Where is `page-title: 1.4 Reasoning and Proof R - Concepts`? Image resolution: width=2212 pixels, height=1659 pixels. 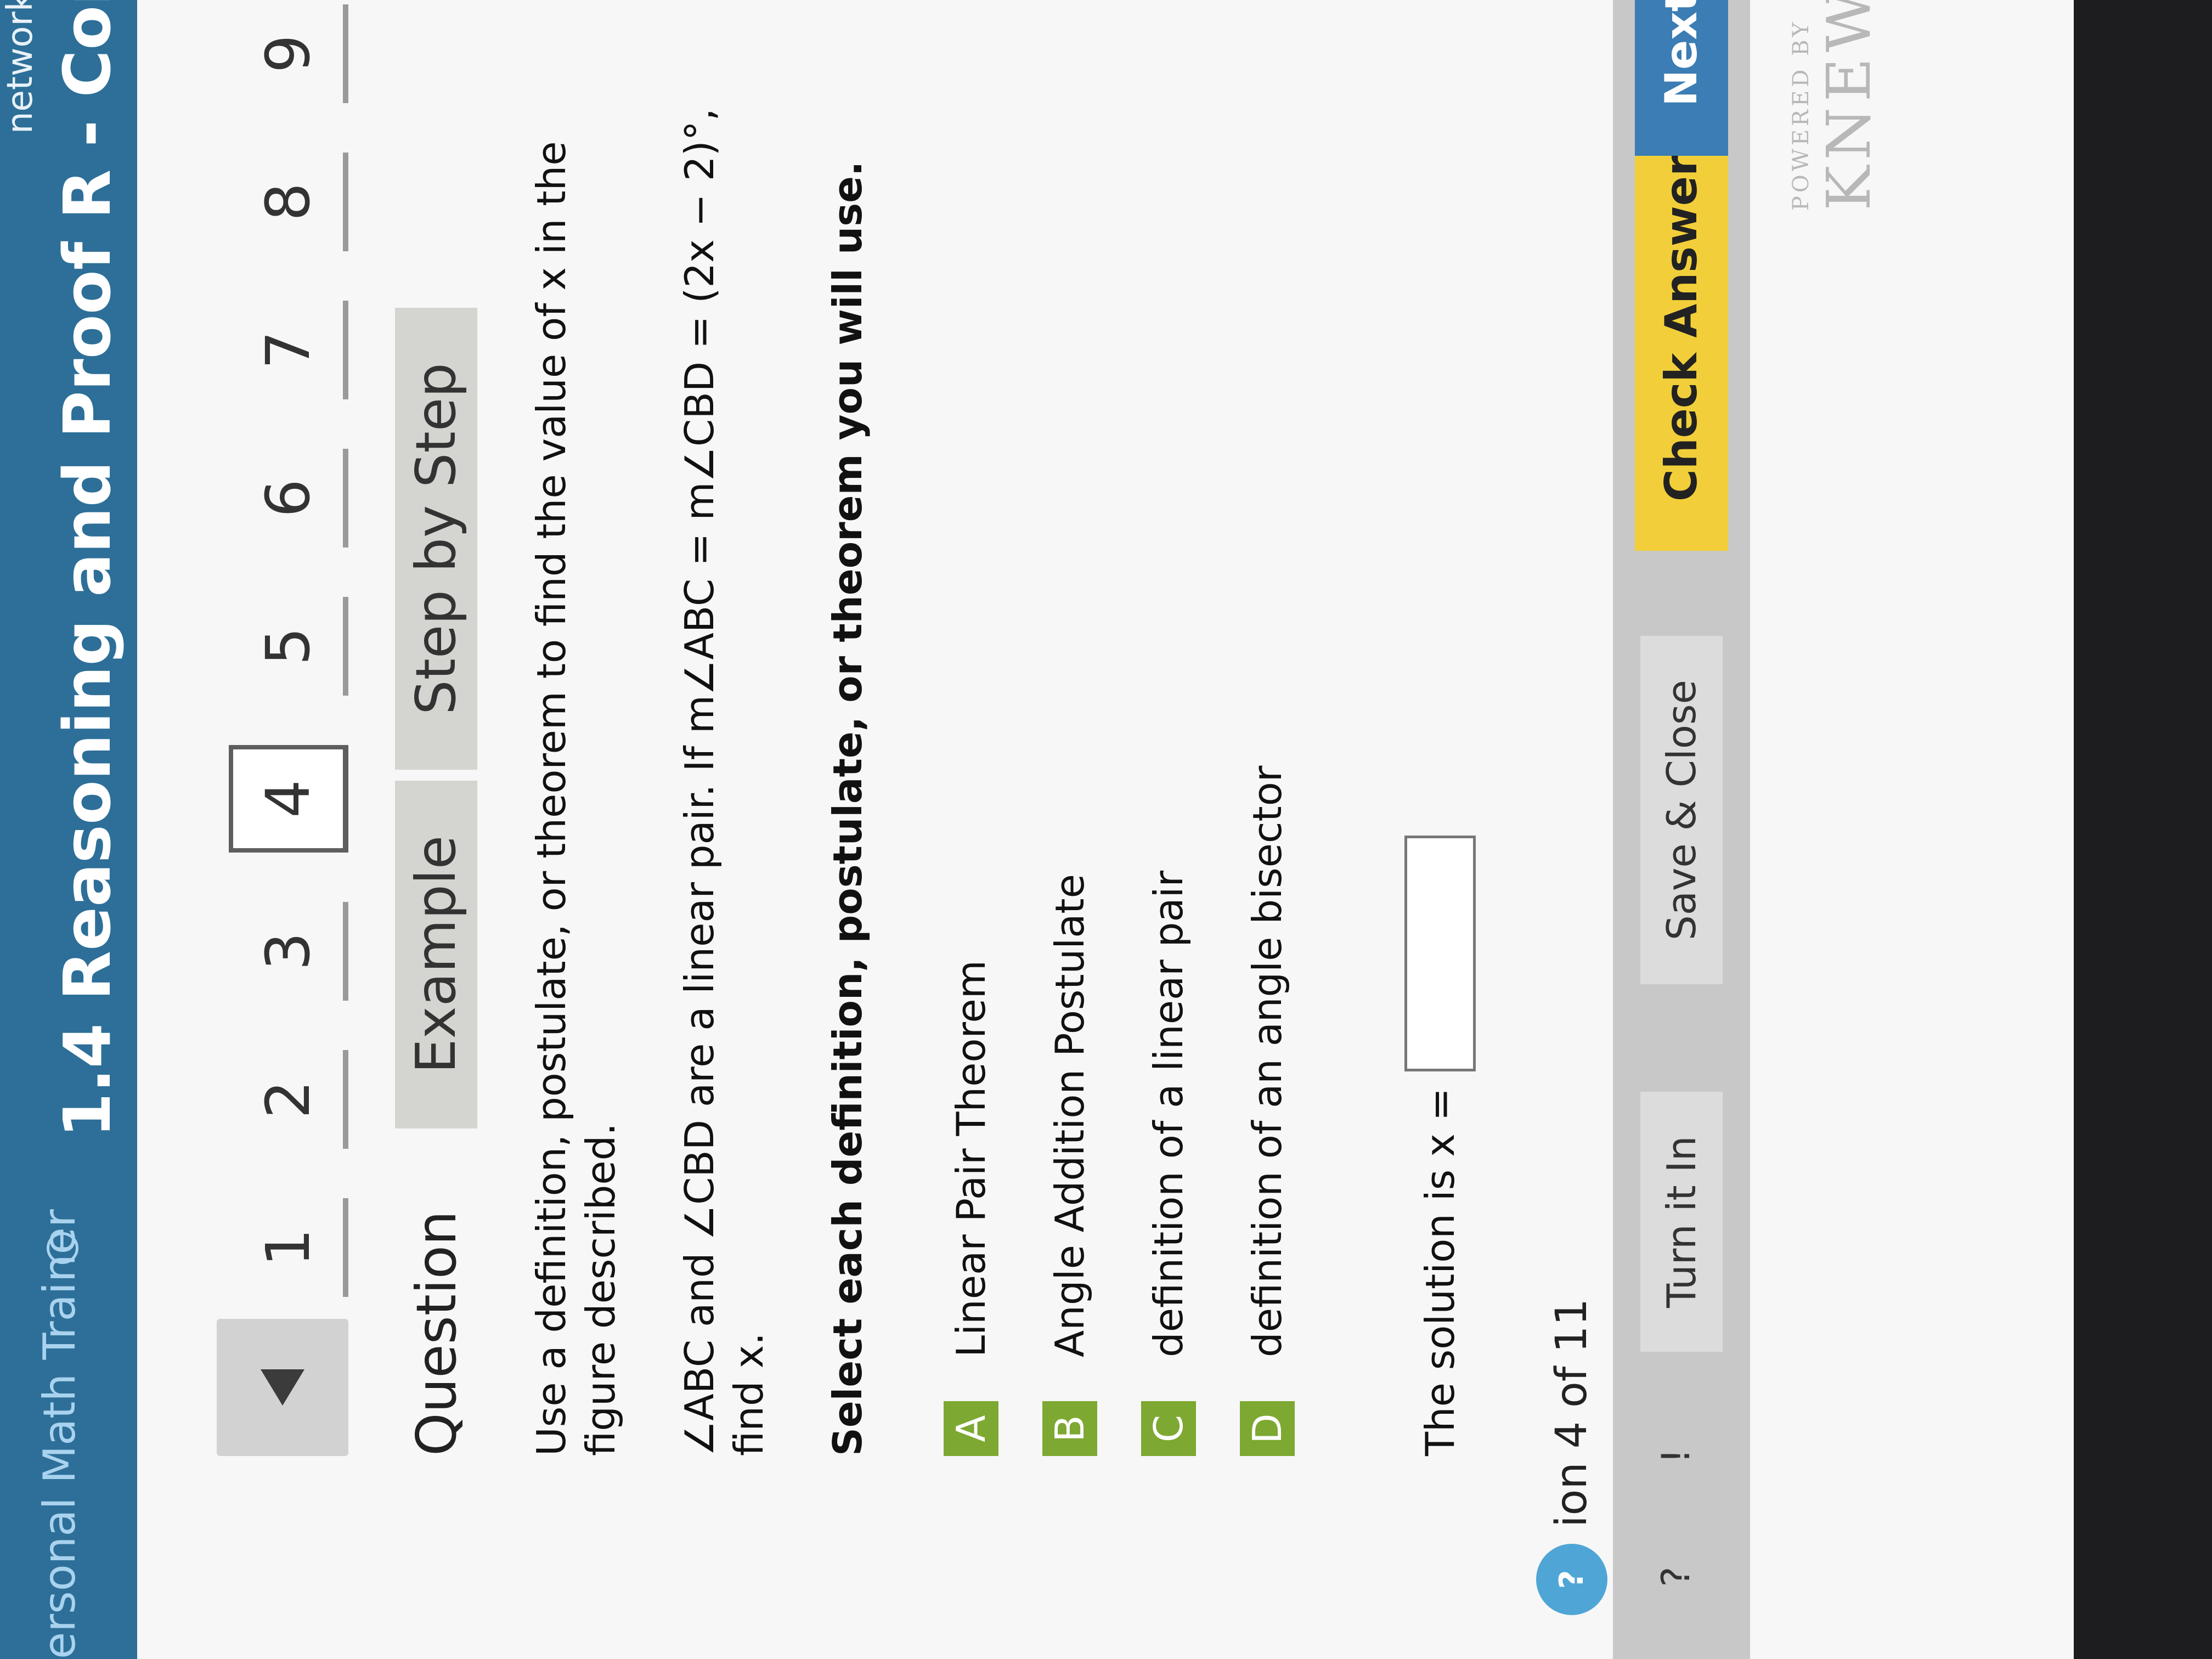 page-title: 1.4 Reasoning and Proof R - Concepts is located at coordinates (87, 569).